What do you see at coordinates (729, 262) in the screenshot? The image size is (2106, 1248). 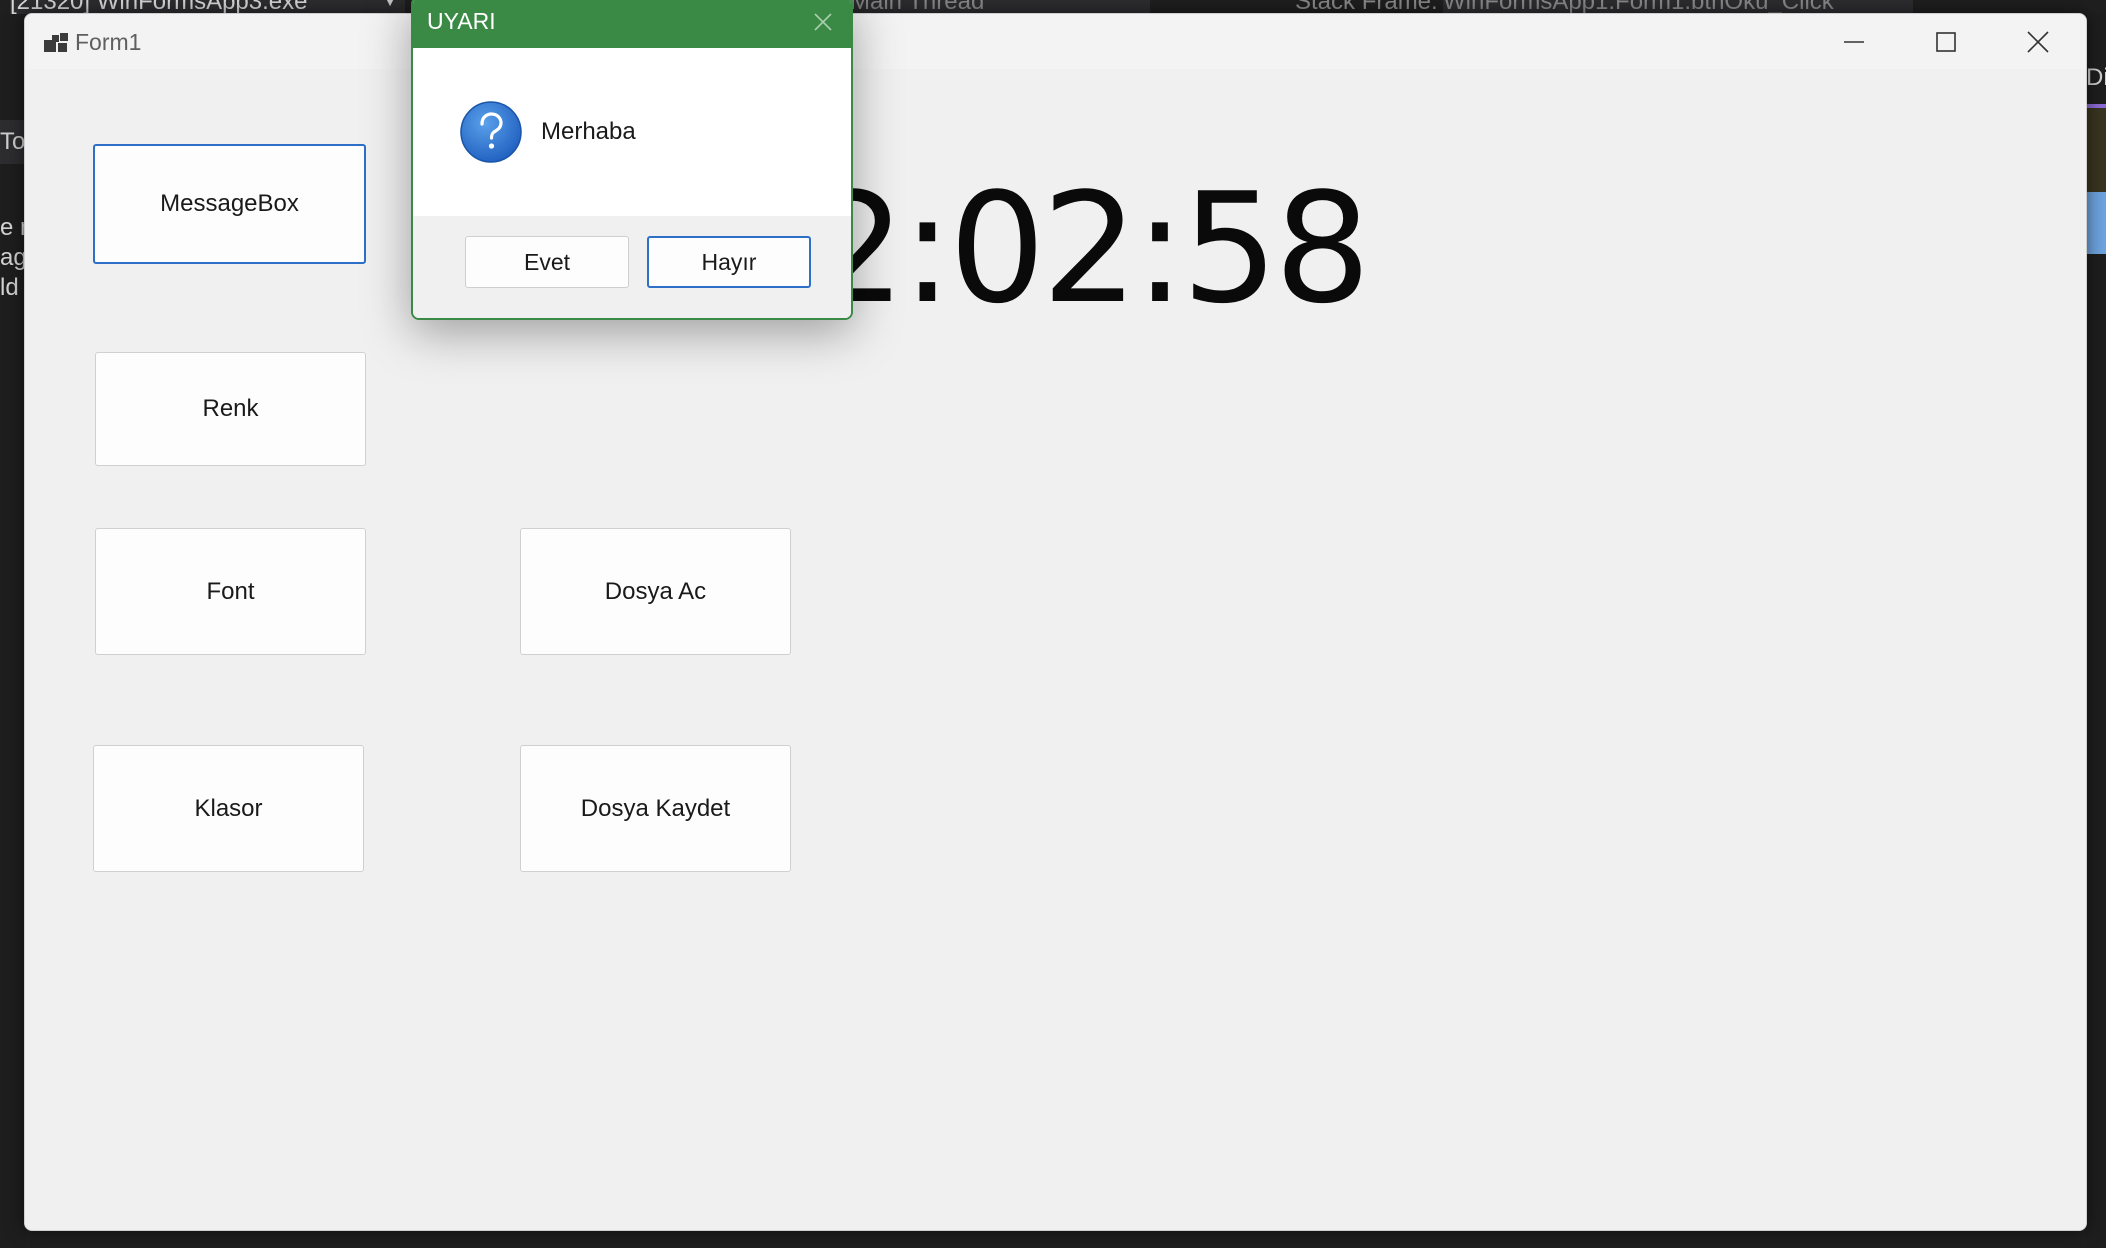 I see `hayir-button: Hayır` at bounding box center [729, 262].